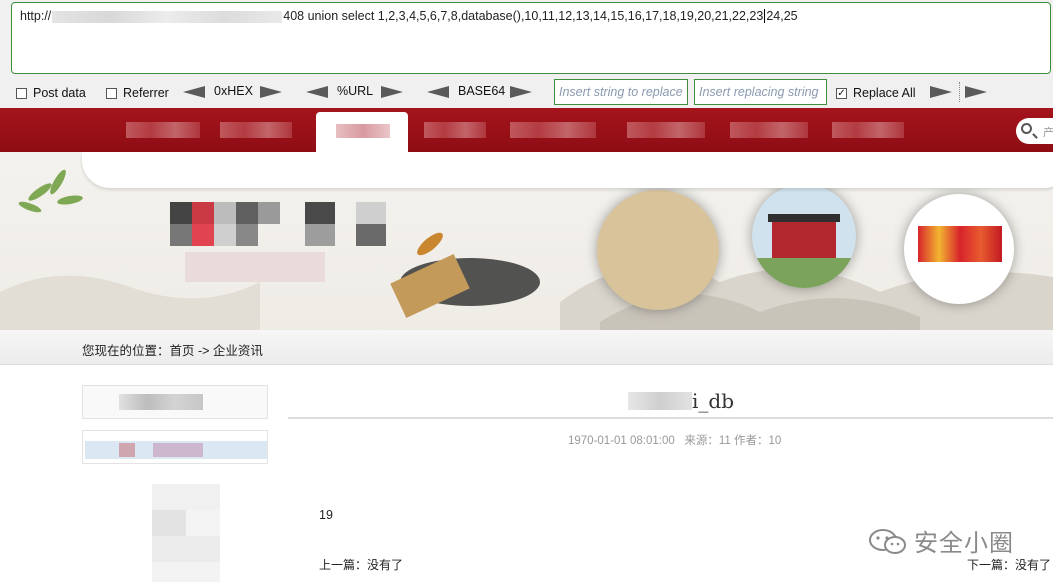 Image resolution: width=1053 pixels, height=585 pixels. Describe the element at coordinates (1026, 128) in the screenshot. I see `search-icon` at that location.